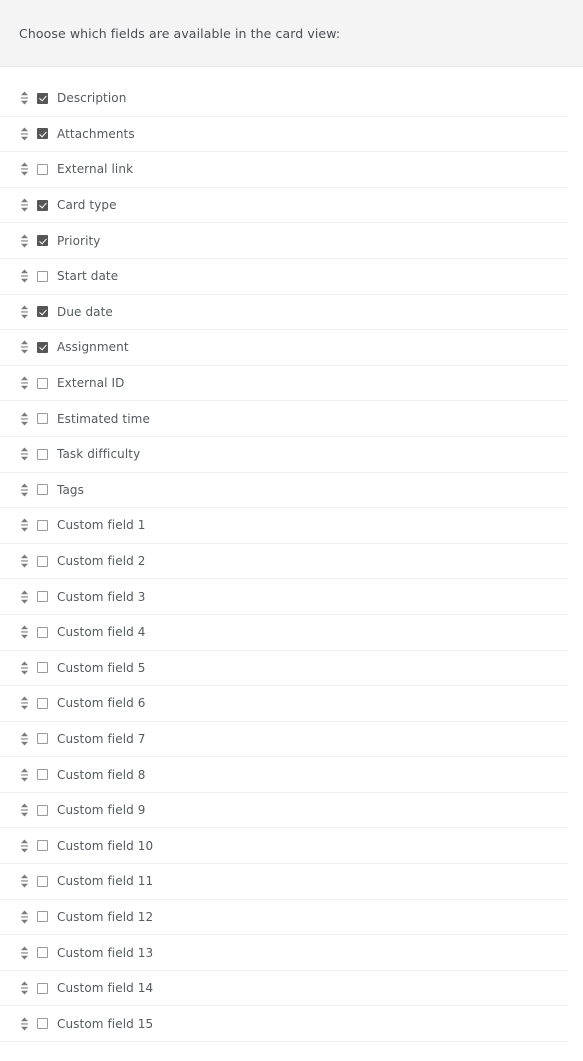 The width and height of the screenshot is (583, 1061). What do you see at coordinates (105, 916) in the screenshot?
I see `field-label: Custom field 12` at bounding box center [105, 916].